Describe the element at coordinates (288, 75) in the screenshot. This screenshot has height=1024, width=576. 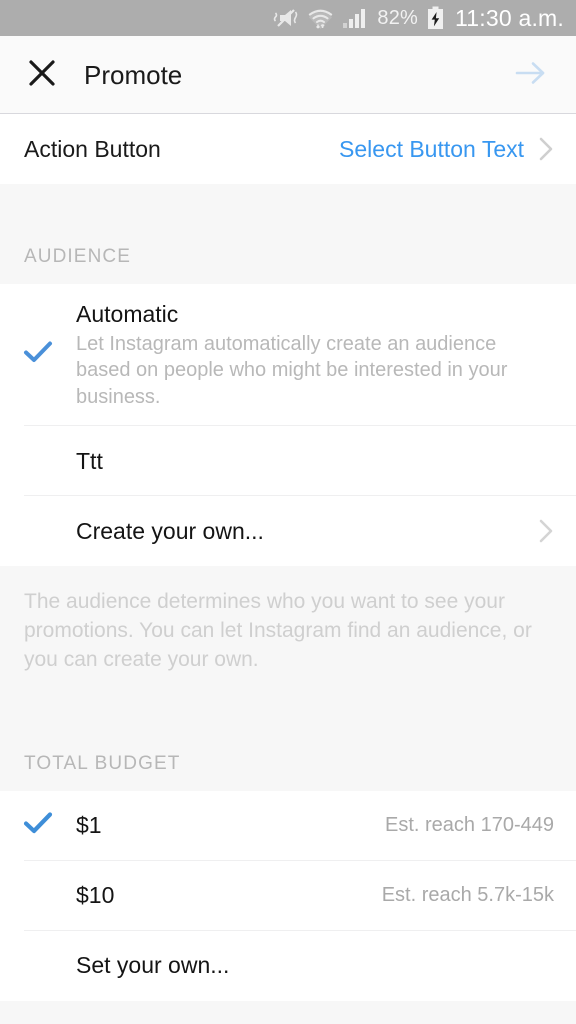
I see `app-bar: Promote` at that location.